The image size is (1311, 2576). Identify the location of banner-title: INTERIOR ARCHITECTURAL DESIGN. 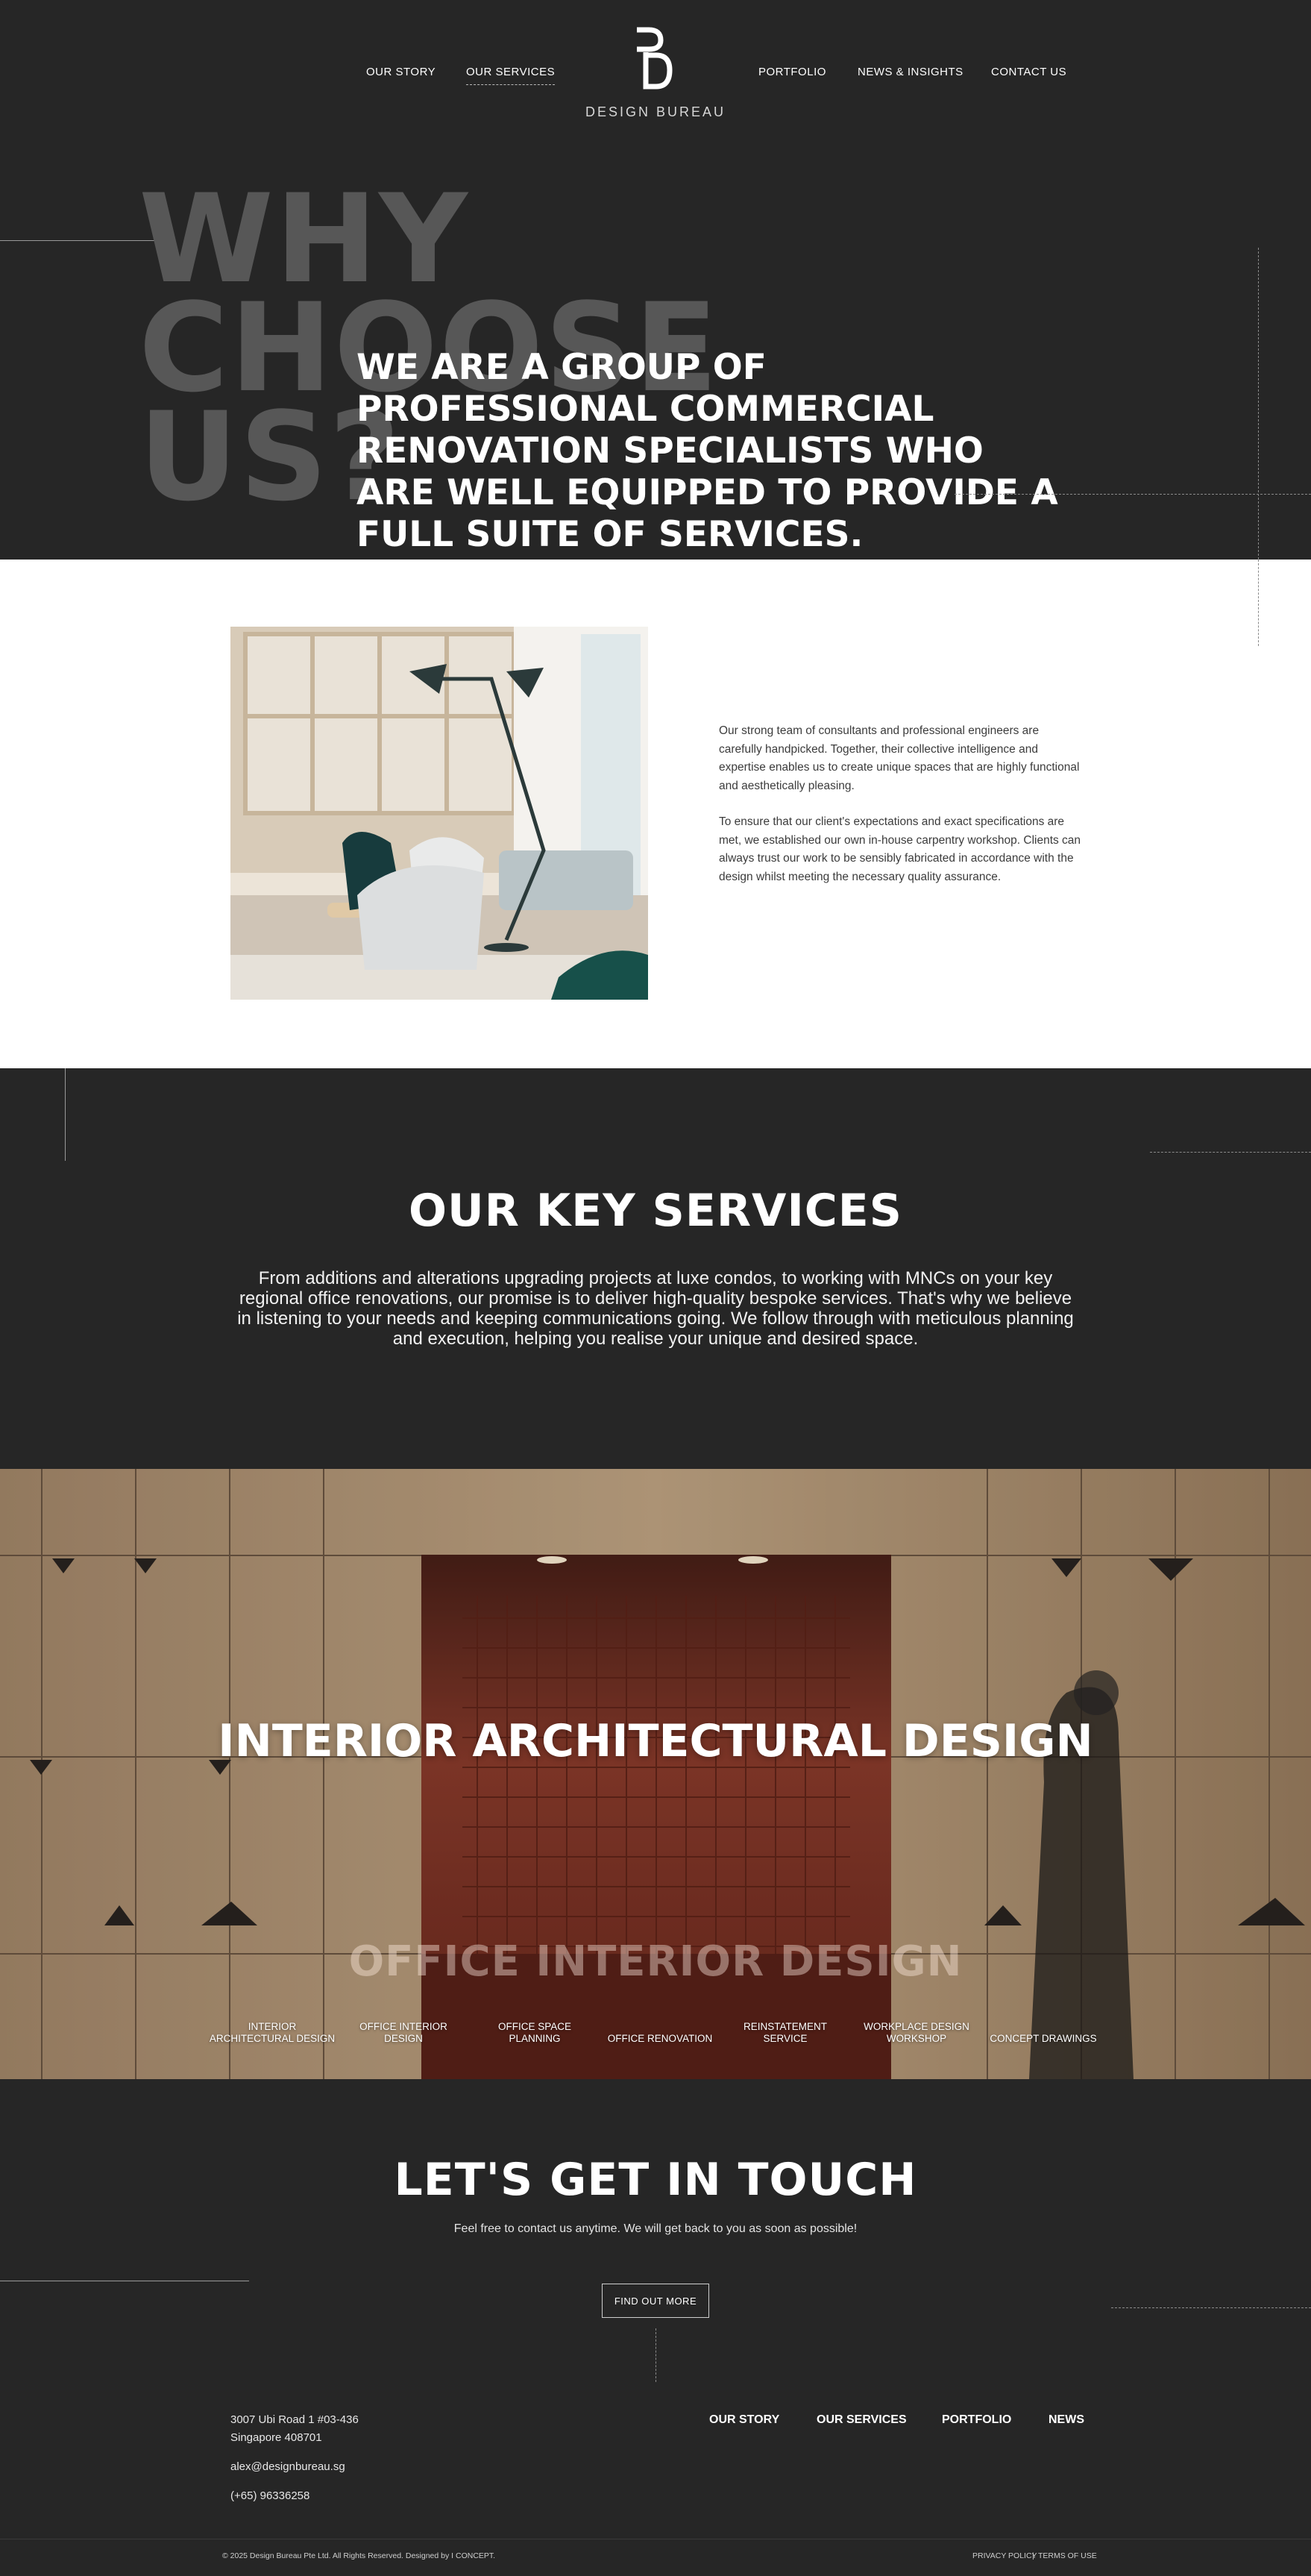
(655, 1741).